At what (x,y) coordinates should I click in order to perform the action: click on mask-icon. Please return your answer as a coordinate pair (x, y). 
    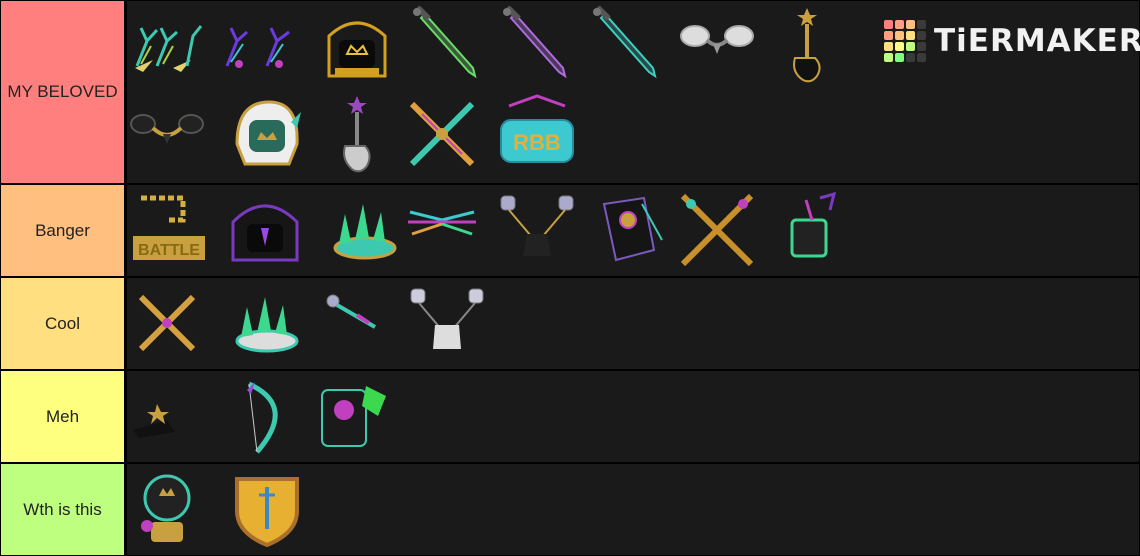
    Looking at the image, I should click on (352, 416).